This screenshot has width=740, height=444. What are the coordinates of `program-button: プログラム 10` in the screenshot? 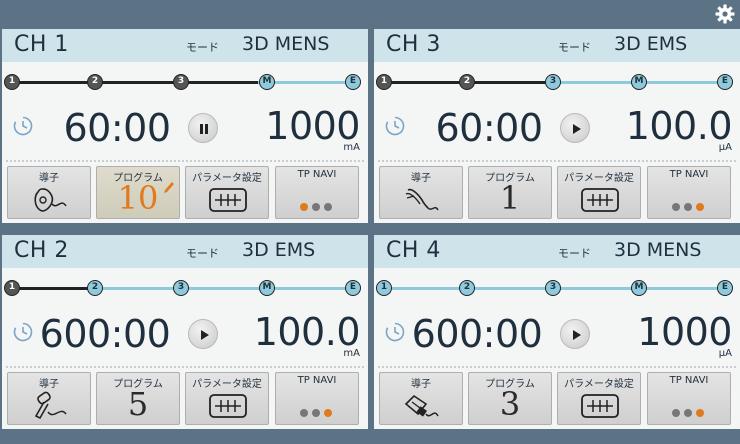 It's located at (138, 192).